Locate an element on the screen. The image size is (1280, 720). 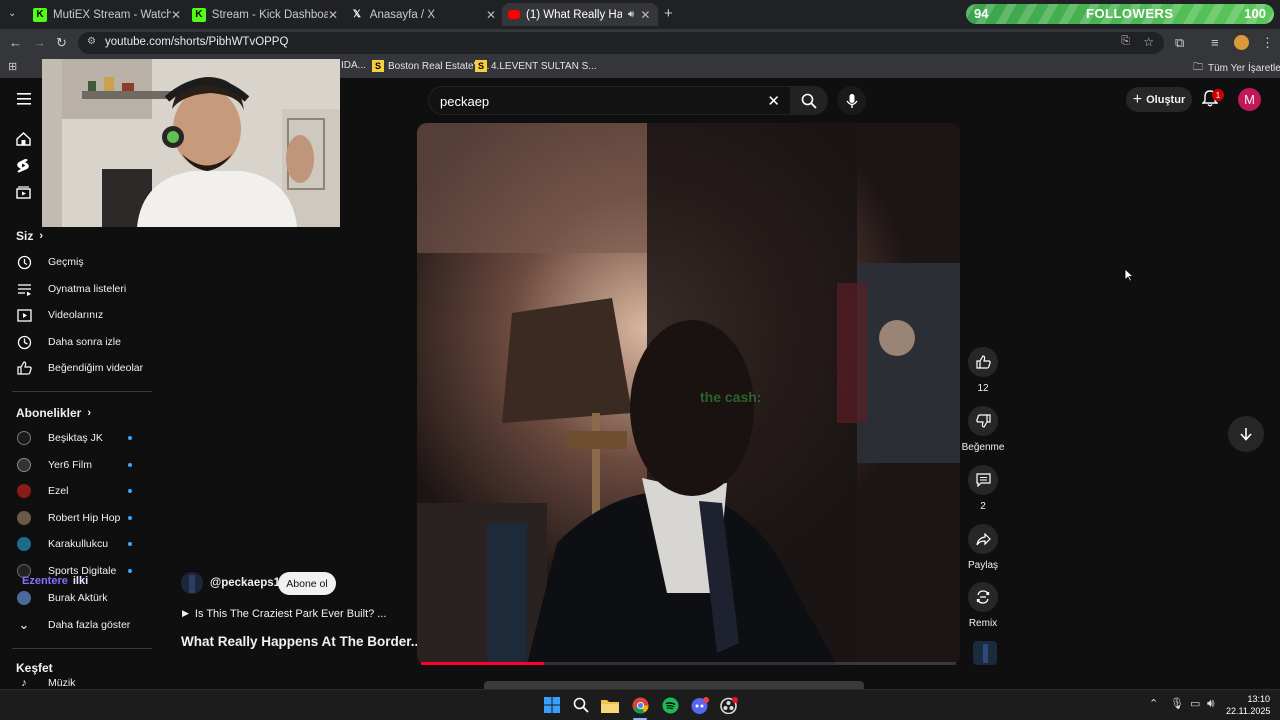
comments-button: 2 is located at coordinates (983, 488).